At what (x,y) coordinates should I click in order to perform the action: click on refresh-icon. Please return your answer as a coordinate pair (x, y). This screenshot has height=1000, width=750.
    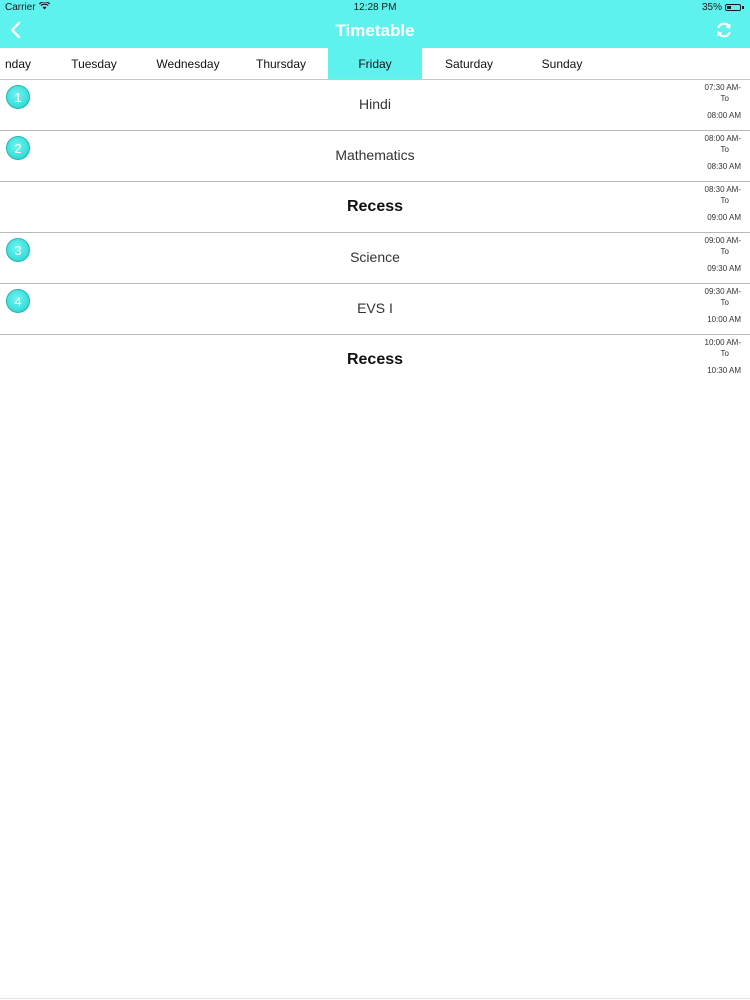
    Looking at the image, I should click on (724, 32).